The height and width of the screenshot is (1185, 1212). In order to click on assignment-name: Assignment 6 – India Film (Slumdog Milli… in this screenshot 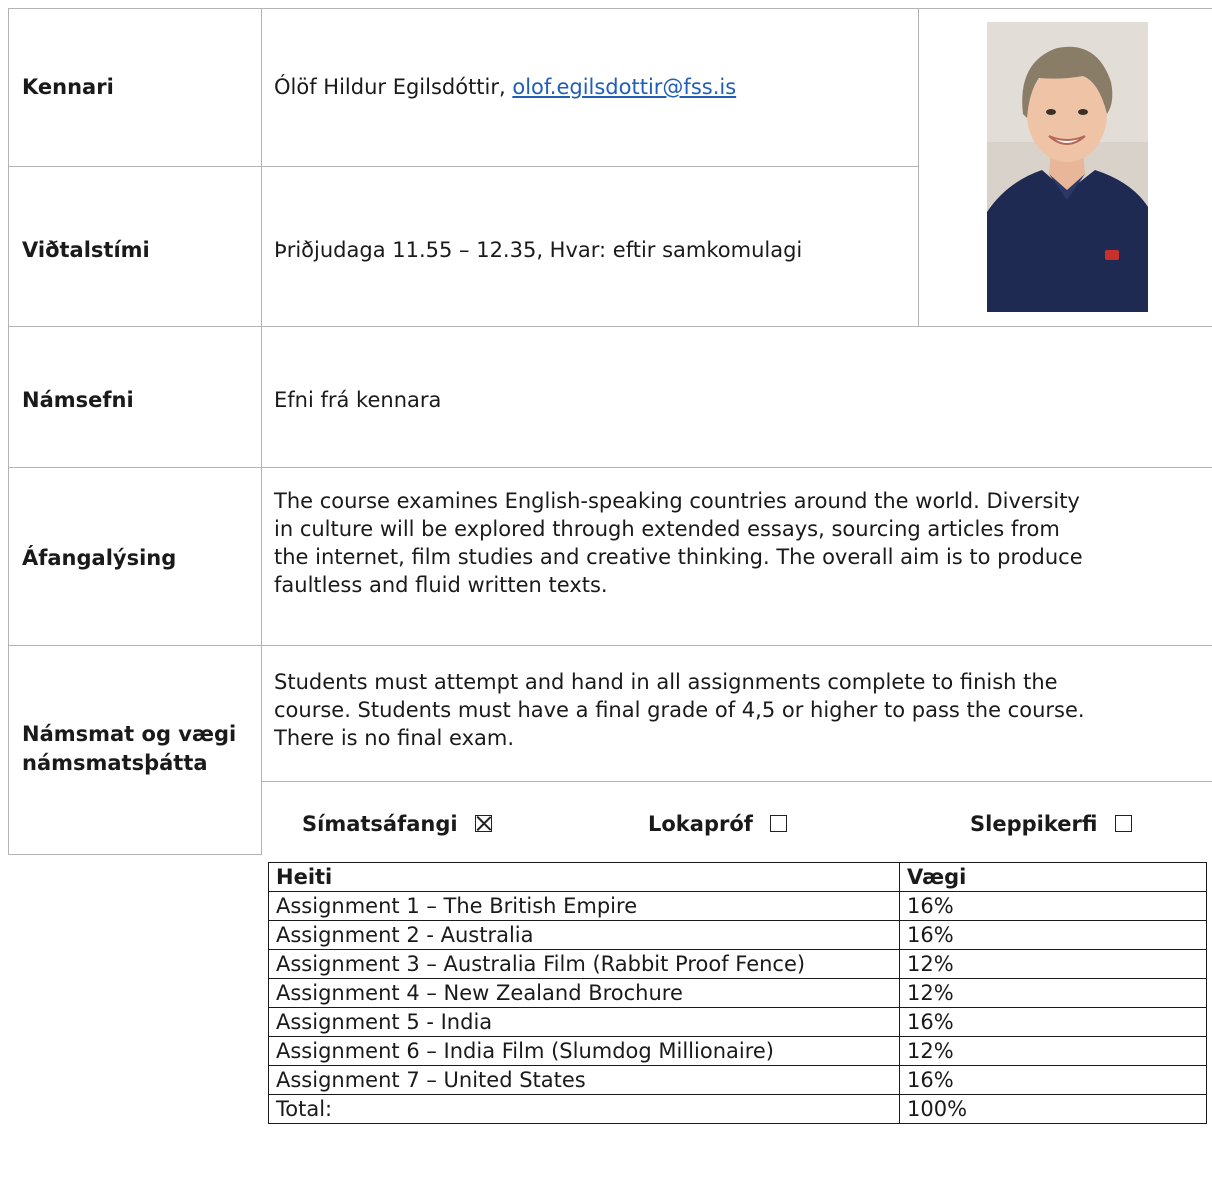, I will do `click(584, 1051)`.